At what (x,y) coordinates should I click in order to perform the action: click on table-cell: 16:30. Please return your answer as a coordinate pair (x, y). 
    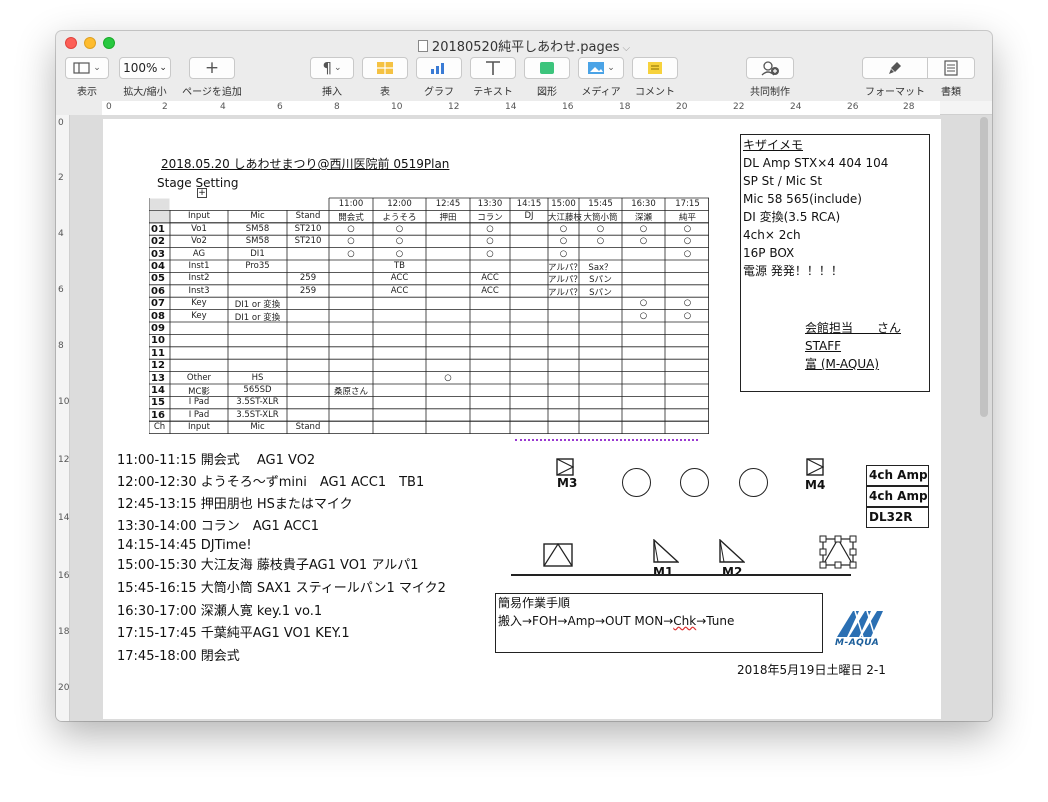
    Looking at the image, I should click on (643, 204).